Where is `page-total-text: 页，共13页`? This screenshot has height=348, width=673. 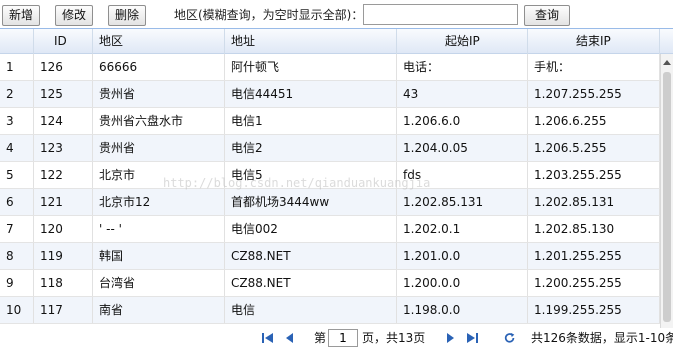 page-total-text: 页，共13页 is located at coordinates (394, 338).